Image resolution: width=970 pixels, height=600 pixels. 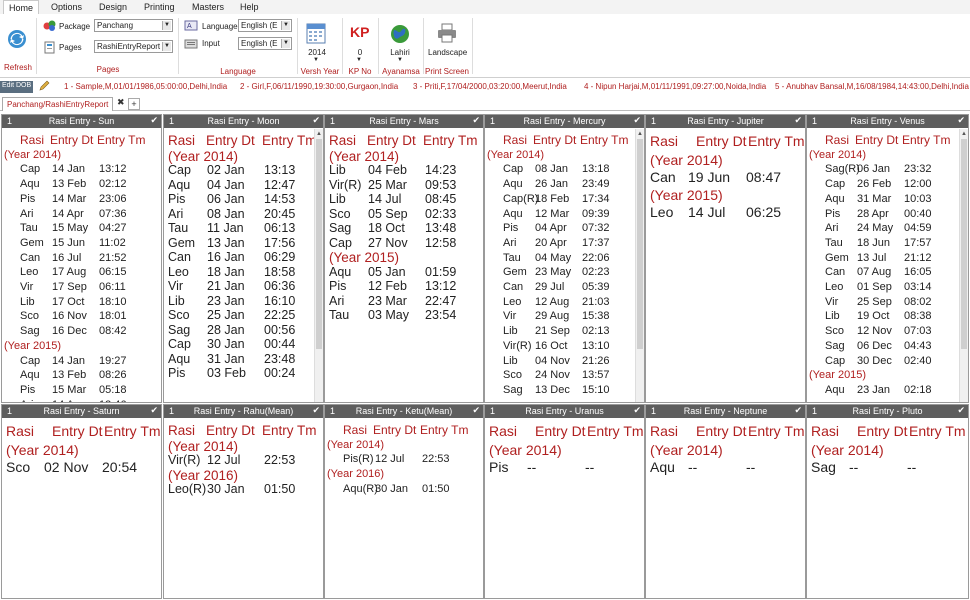 I want to click on menu-home: Home, so click(x=21, y=7).